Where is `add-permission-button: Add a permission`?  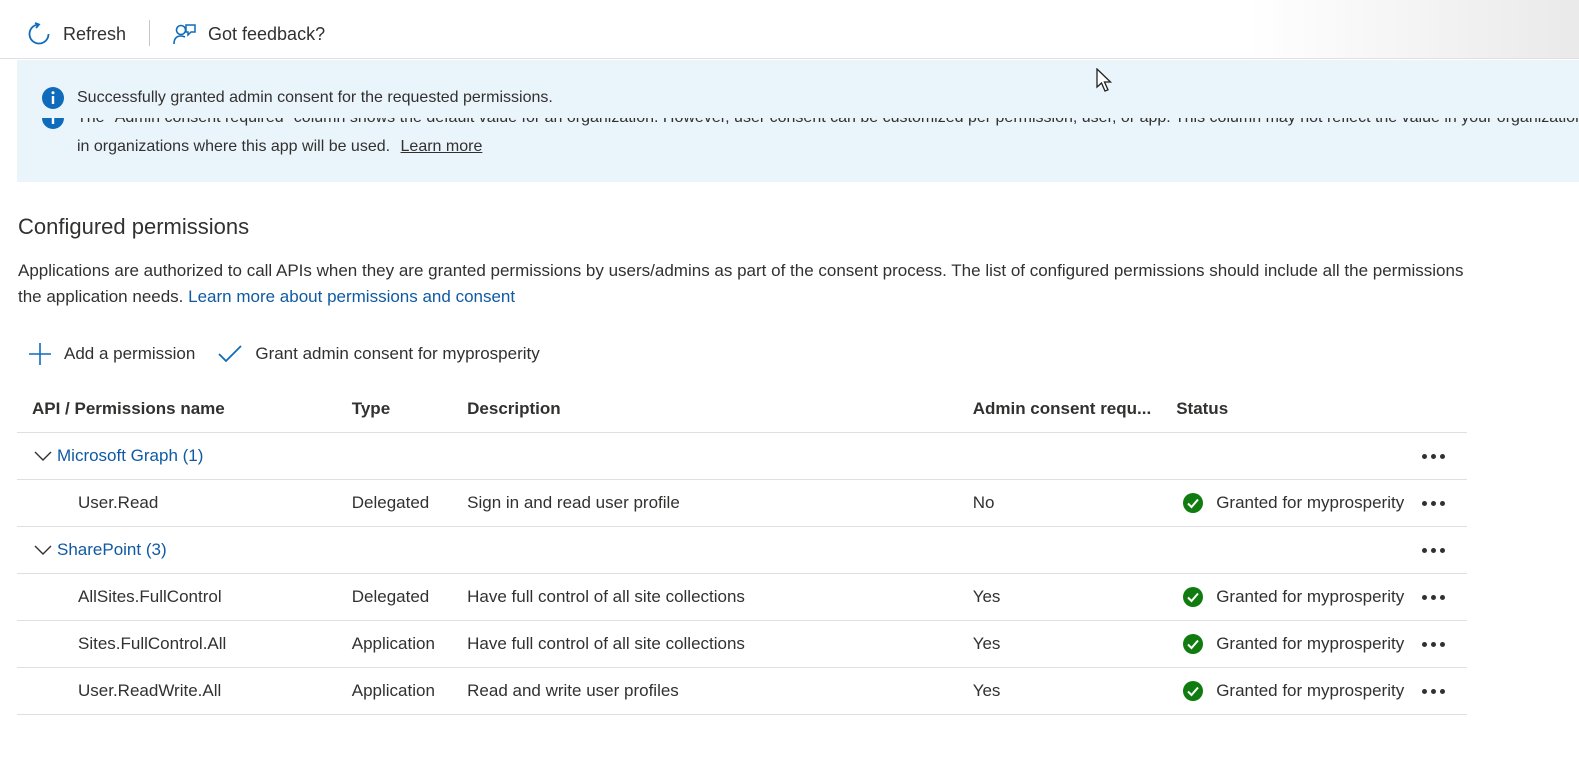
add-permission-button: Add a permission is located at coordinates (111, 354).